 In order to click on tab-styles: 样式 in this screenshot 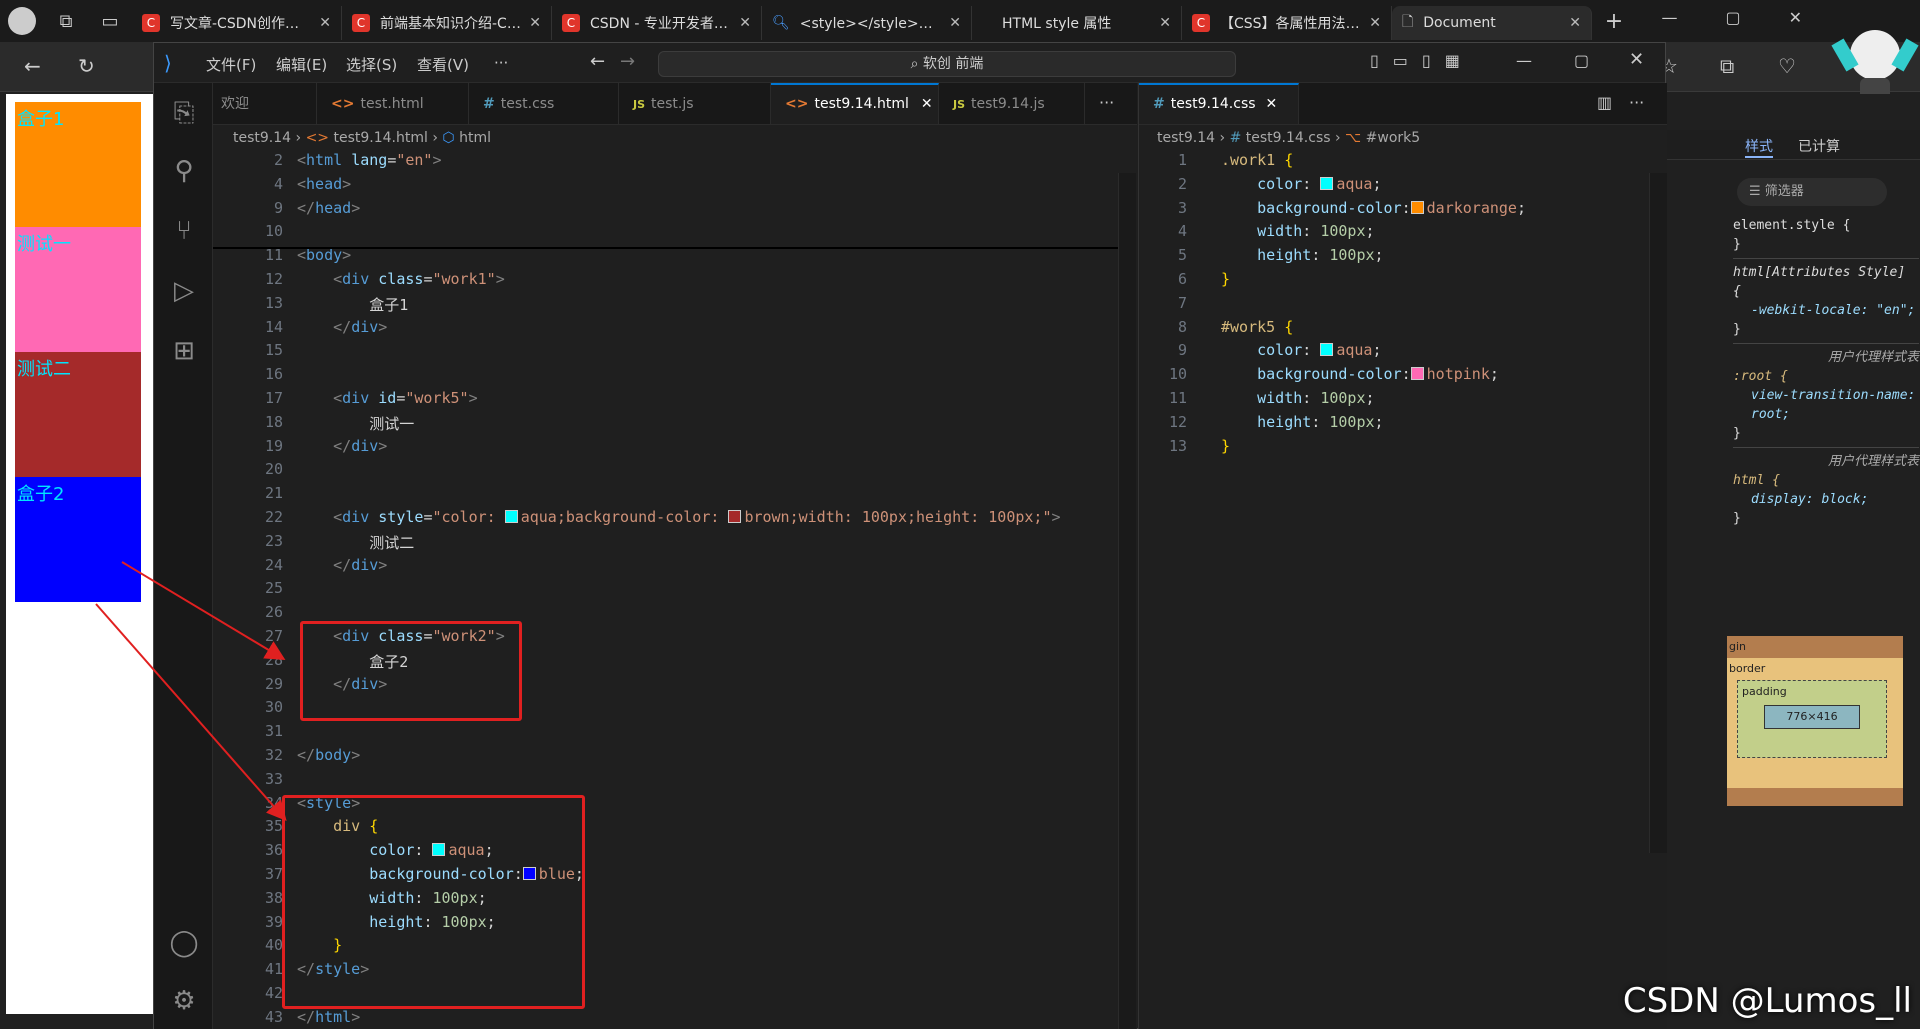, I will do `click(1759, 147)`.